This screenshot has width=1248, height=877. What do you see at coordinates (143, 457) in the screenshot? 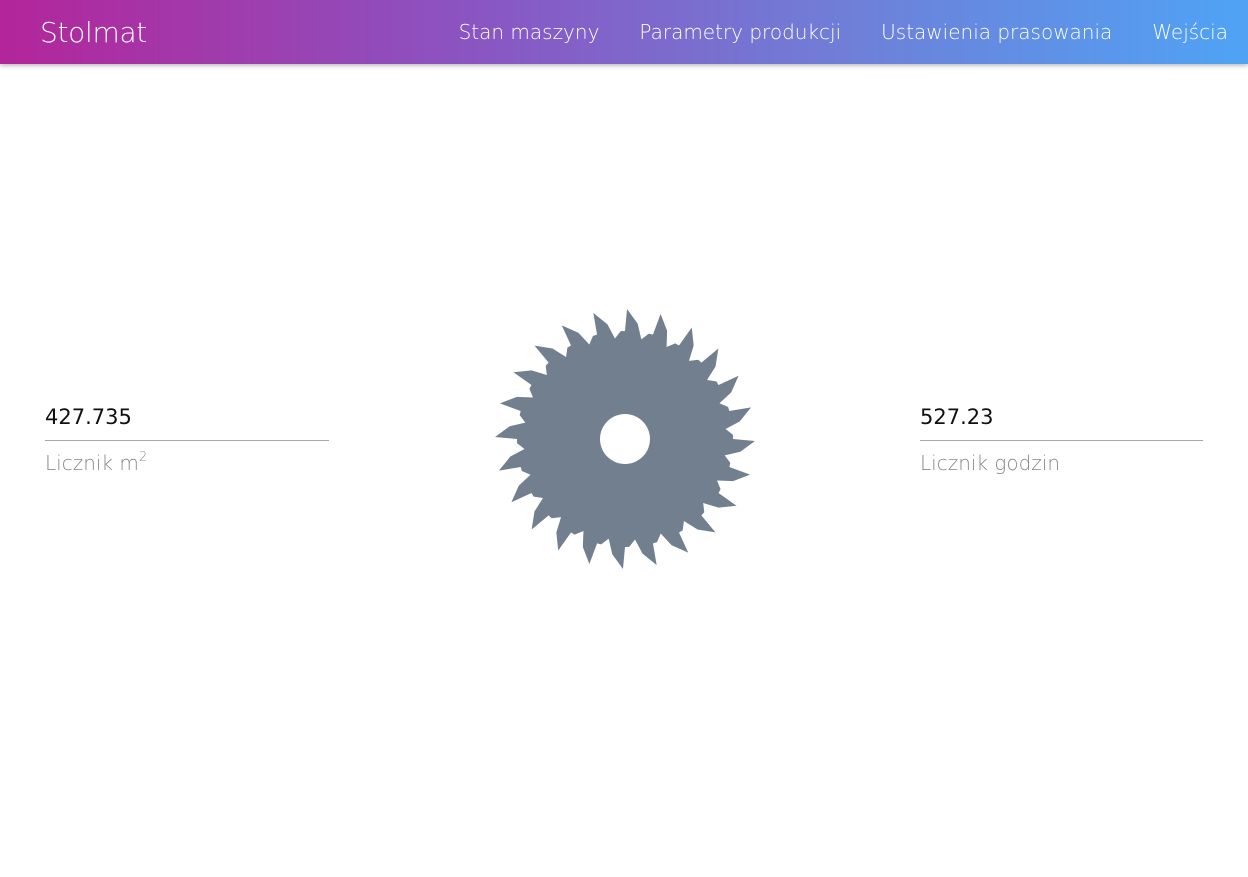
I see `counter-m2-label-sup: 2` at bounding box center [143, 457].